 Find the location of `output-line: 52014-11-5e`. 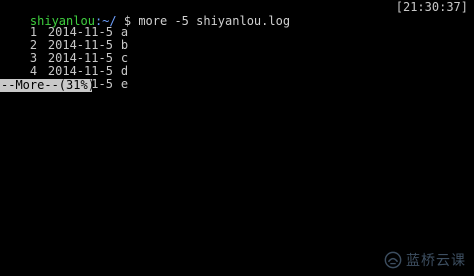

output-line: 52014-11-5e is located at coordinates (64, 78).